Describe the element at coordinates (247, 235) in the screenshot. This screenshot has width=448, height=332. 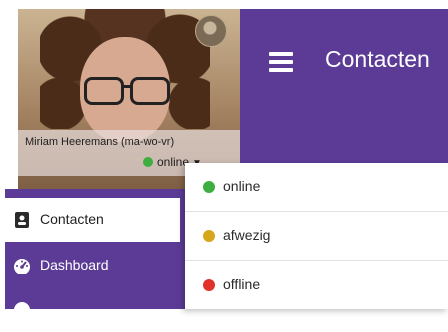
I see `status-option-label: afwezig` at that location.